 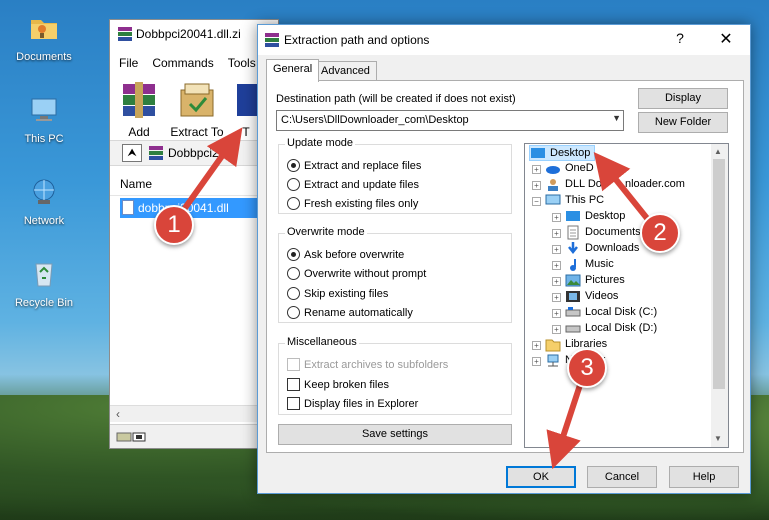 I want to click on tab-general: General, so click(x=293, y=70).